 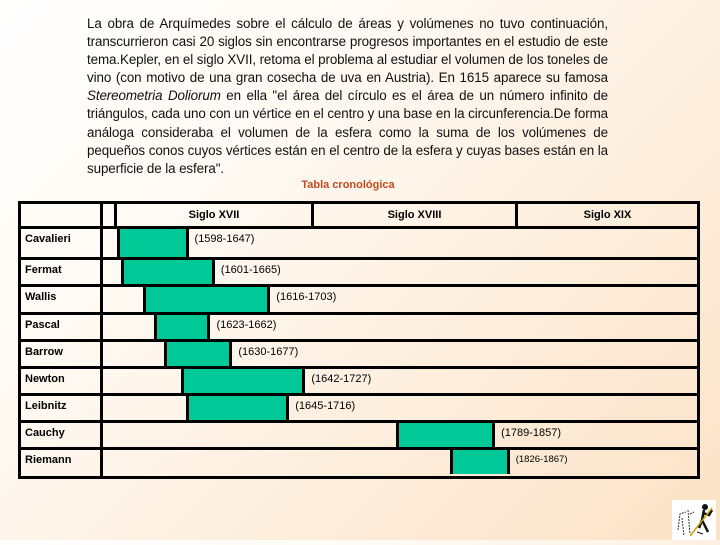 What do you see at coordinates (154, 96) in the screenshot?
I see `book-title: Stereometria Doliorum` at bounding box center [154, 96].